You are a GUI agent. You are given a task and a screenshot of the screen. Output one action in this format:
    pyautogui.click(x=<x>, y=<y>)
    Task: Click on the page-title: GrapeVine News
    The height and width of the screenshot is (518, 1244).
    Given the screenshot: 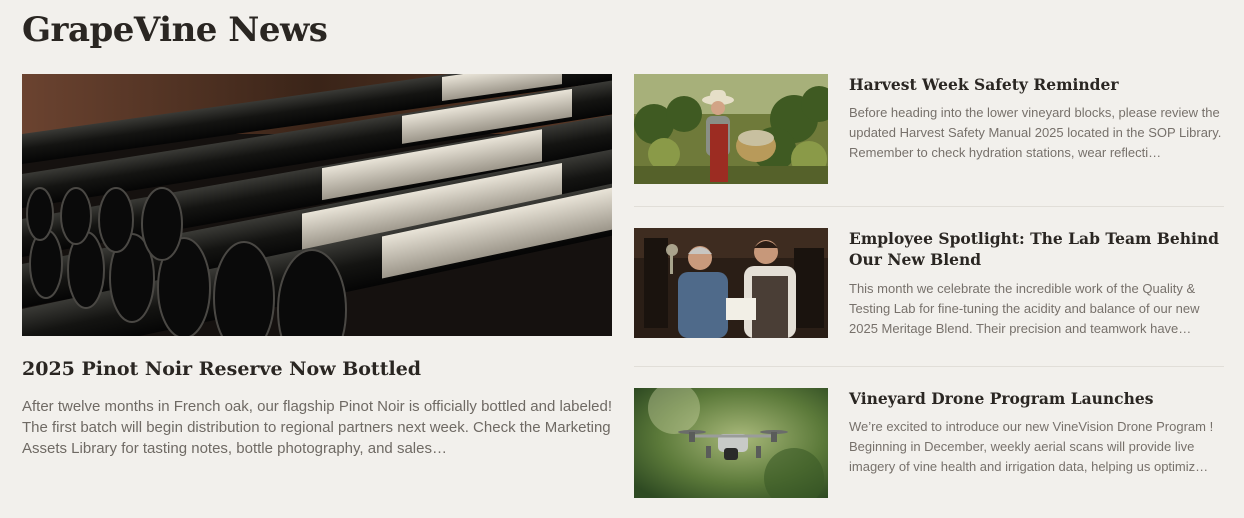 What is the action you would take?
    pyautogui.click(x=175, y=30)
    